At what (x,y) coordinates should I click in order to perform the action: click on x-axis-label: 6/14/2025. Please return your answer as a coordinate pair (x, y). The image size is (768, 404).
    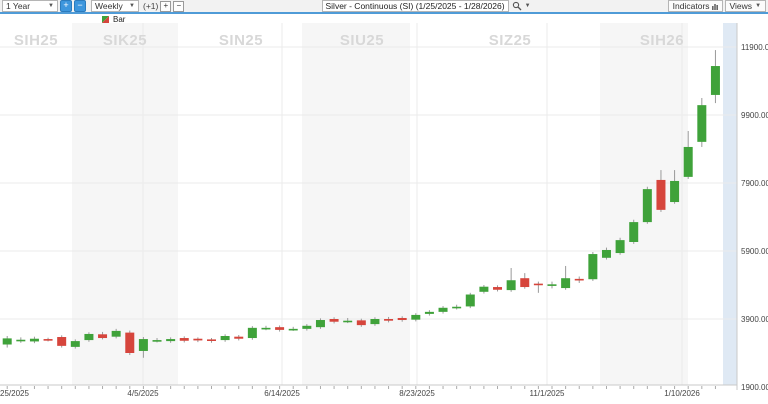
    Looking at the image, I should click on (282, 393).